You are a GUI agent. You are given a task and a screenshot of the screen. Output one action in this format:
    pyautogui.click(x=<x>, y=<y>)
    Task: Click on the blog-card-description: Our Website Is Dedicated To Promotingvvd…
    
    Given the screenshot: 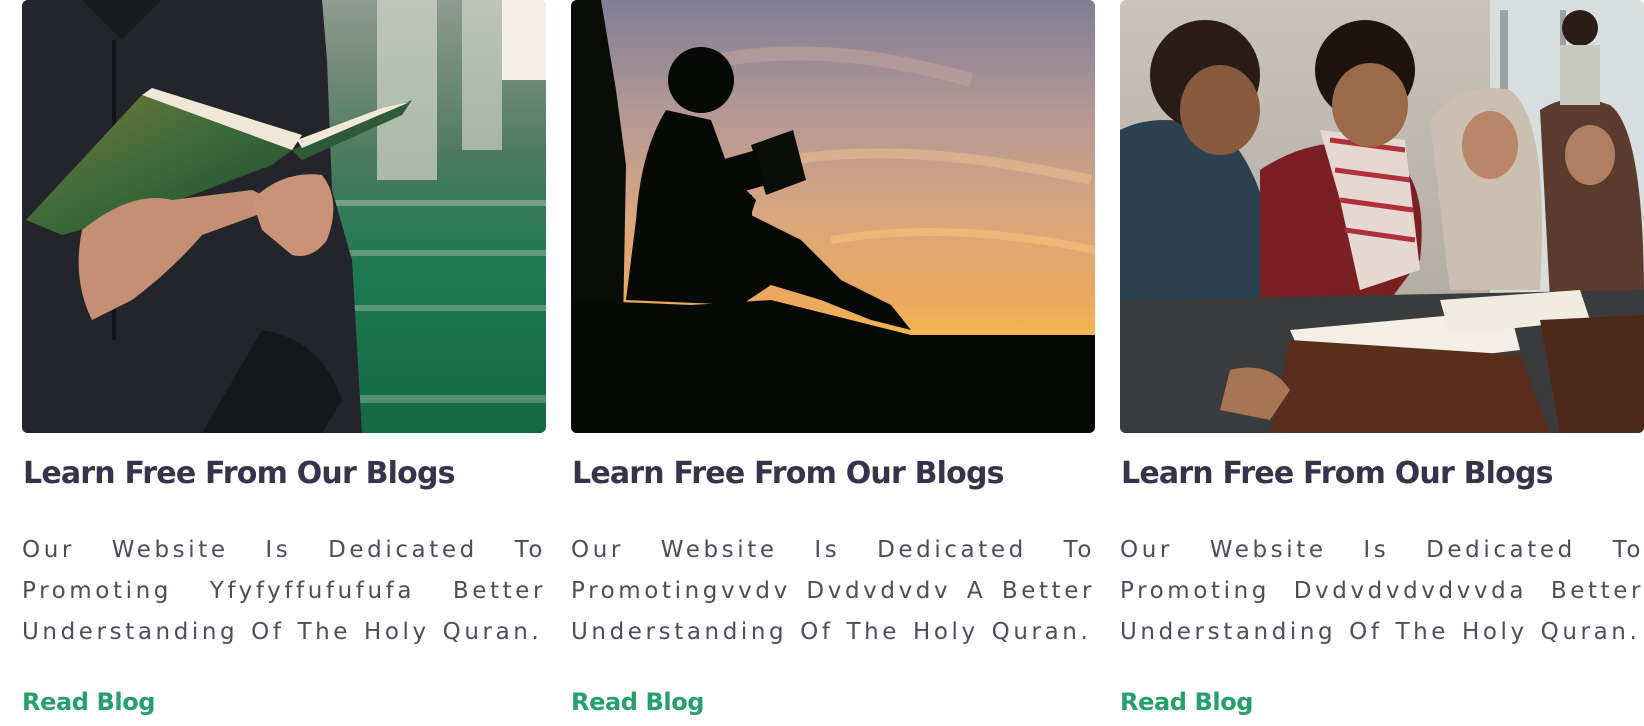 What is the action you would take?
    pyautogui.click(x=833, y=591)
    